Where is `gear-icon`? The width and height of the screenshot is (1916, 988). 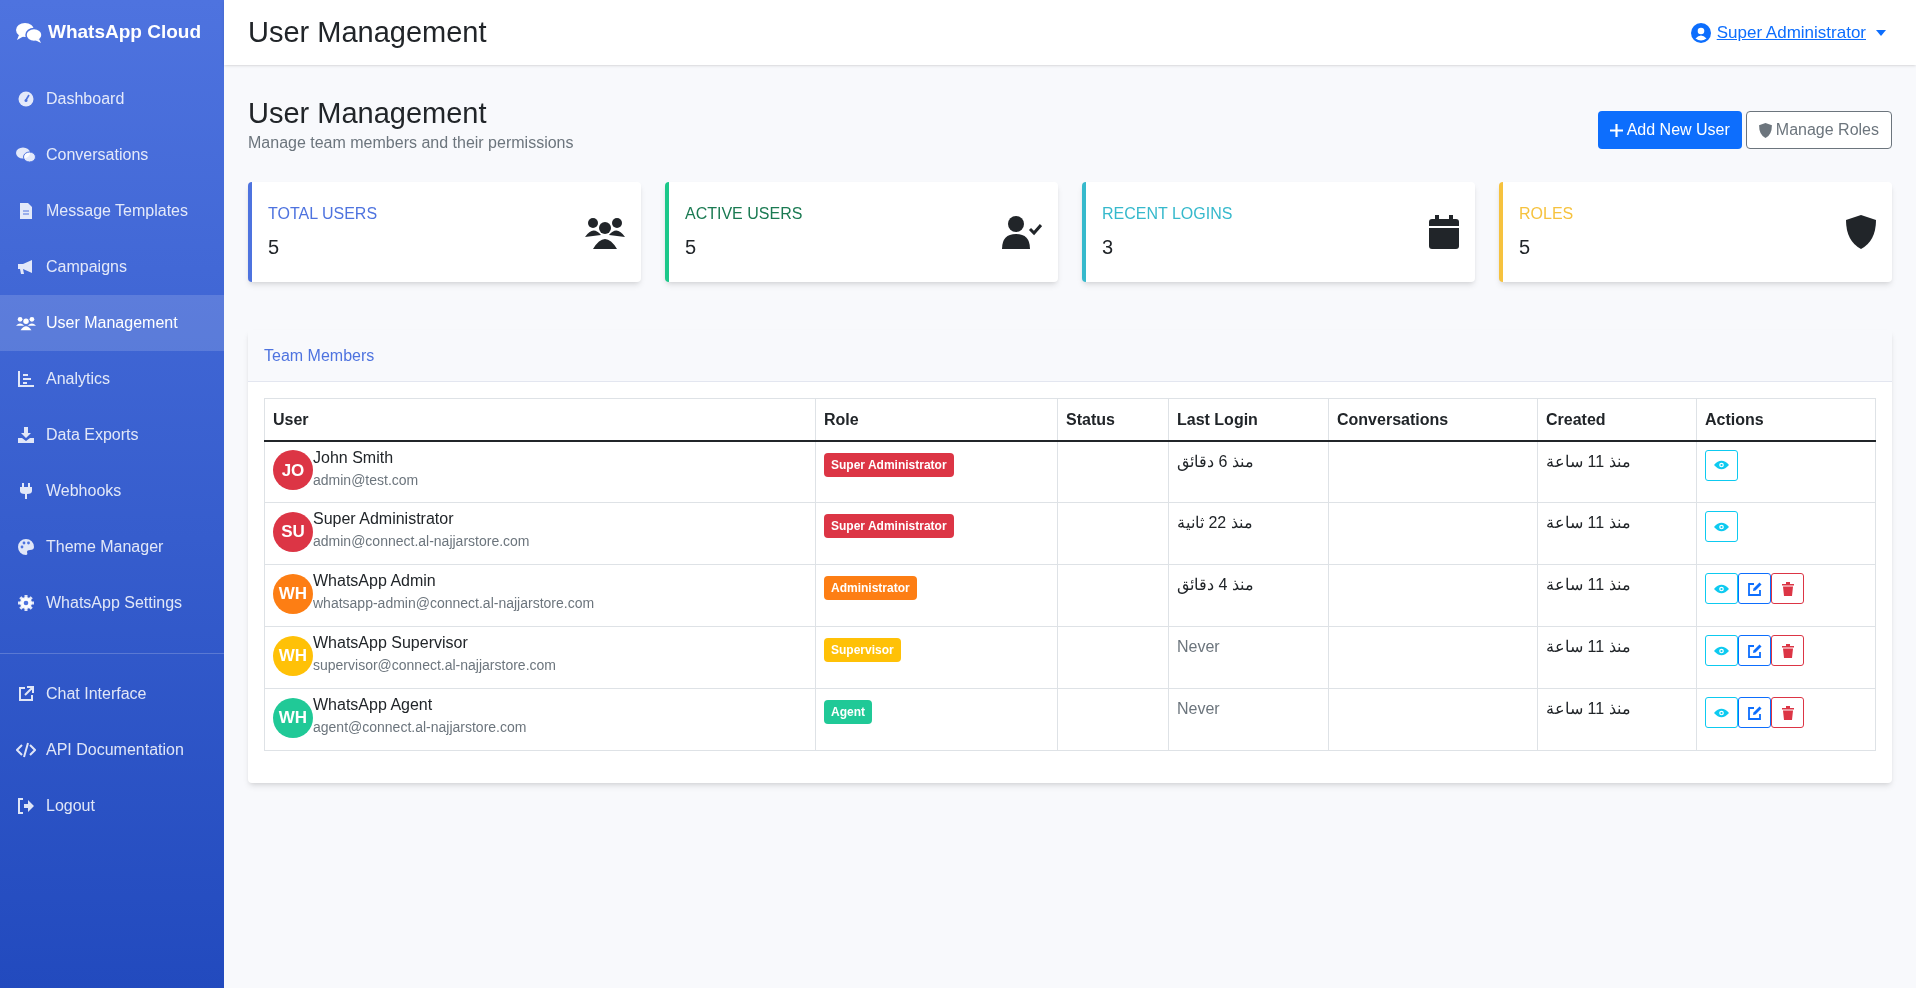 gear-icon is located at coordinates (26, 603).